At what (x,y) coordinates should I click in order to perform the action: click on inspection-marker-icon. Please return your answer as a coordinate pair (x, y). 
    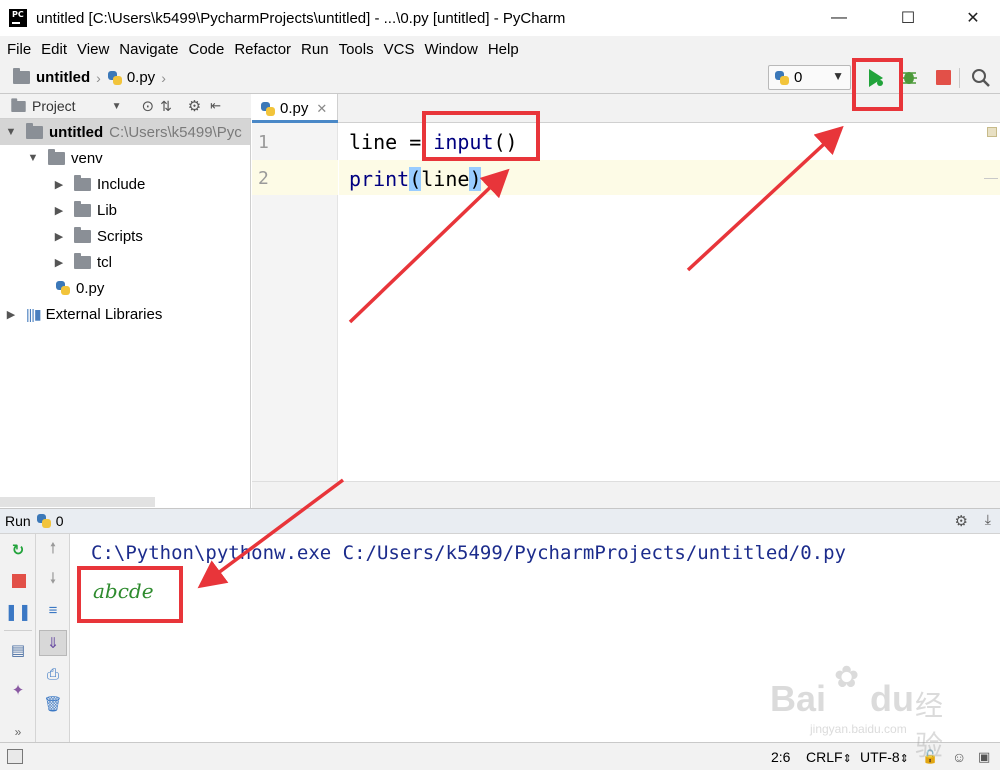
    Looking at the image, I should click on (992, 132).